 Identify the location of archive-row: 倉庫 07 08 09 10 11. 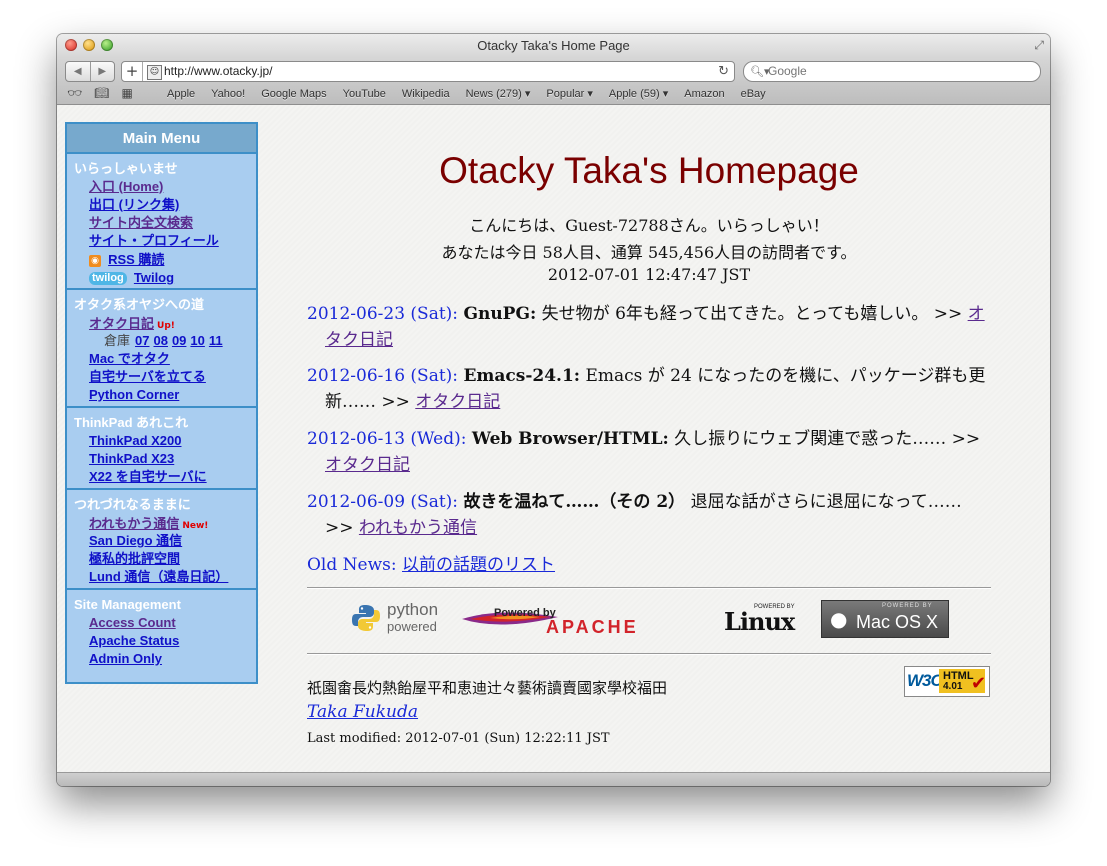
(180, 341).